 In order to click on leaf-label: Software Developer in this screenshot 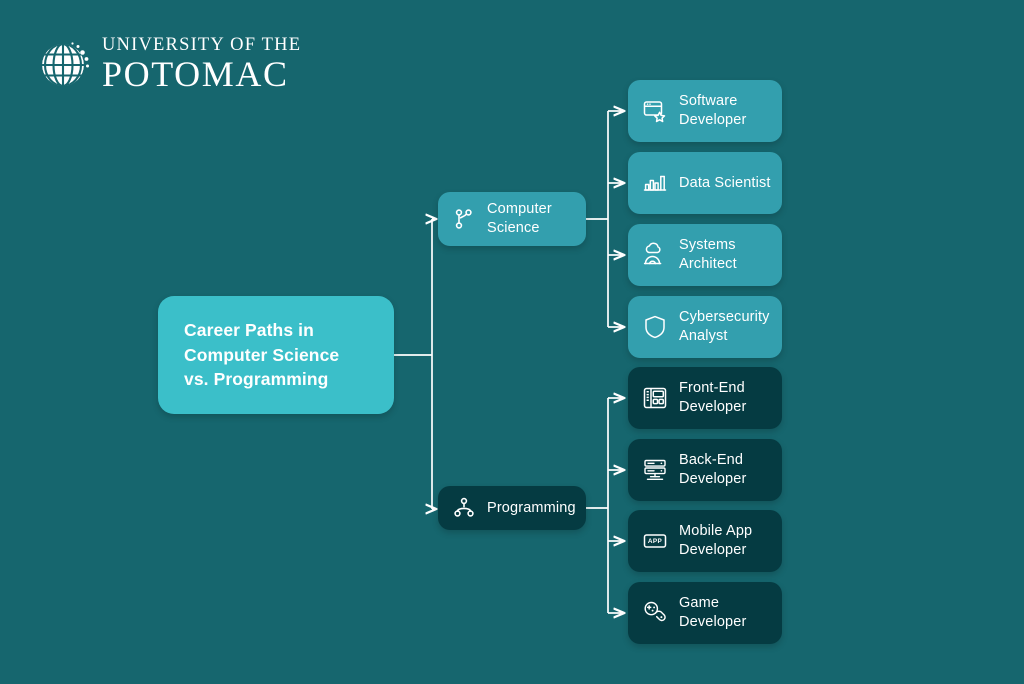, I will do `click(713, 110)`.